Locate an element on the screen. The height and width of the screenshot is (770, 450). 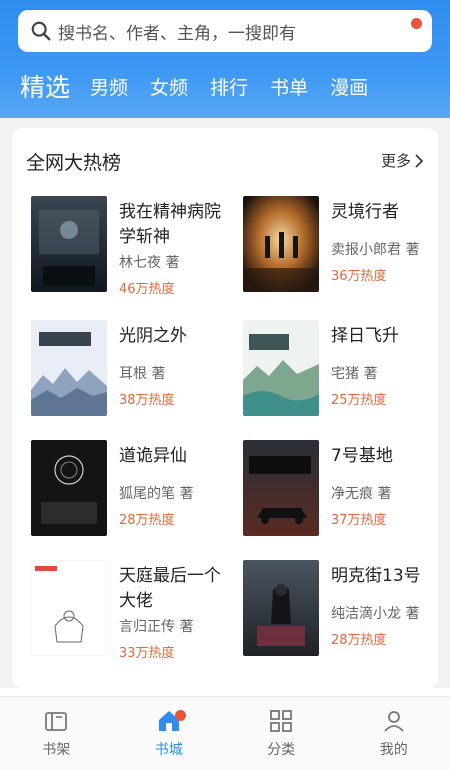
book-heat: 33万热度 is located at coordinates (147, 651).